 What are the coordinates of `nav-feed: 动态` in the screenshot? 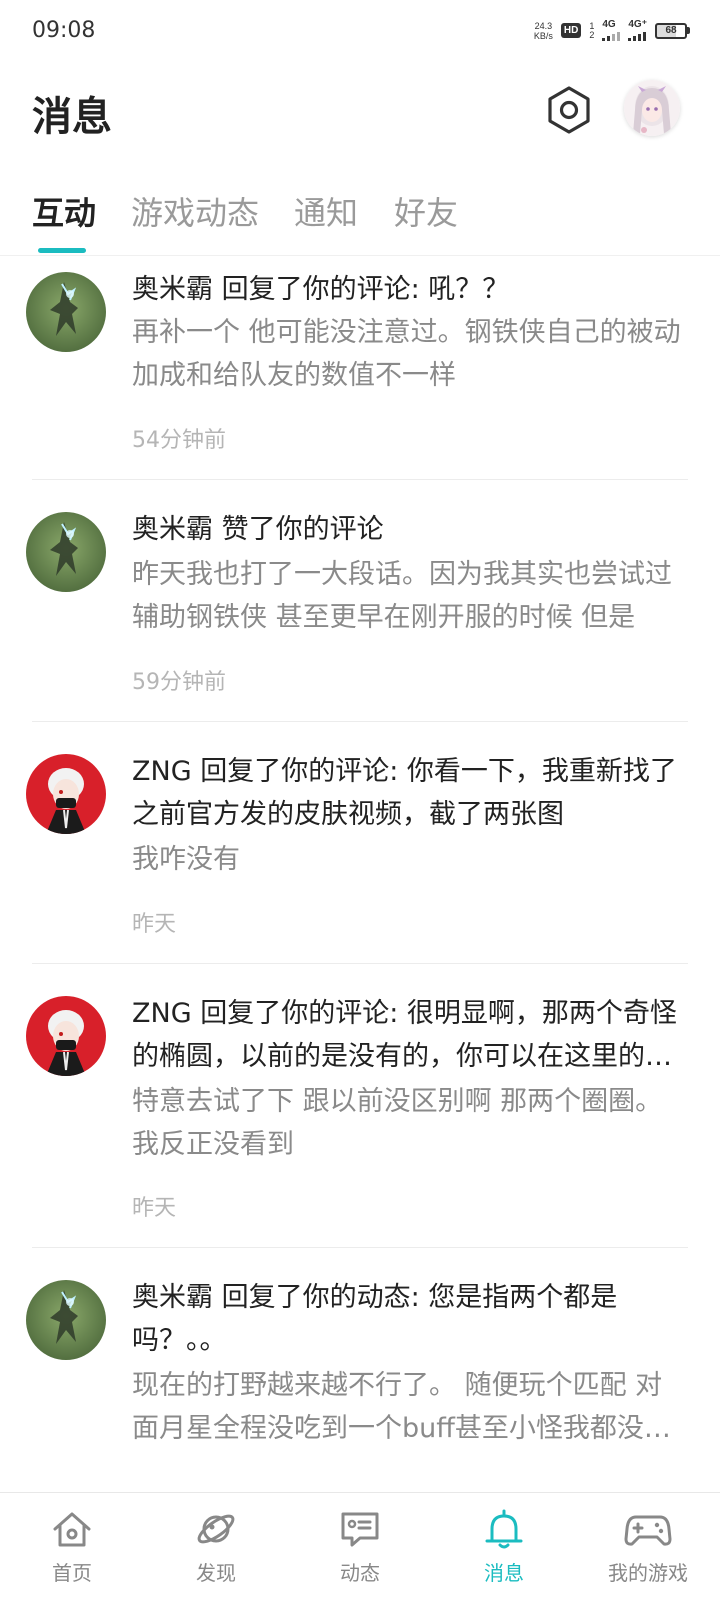 It's located at (360, 1546).